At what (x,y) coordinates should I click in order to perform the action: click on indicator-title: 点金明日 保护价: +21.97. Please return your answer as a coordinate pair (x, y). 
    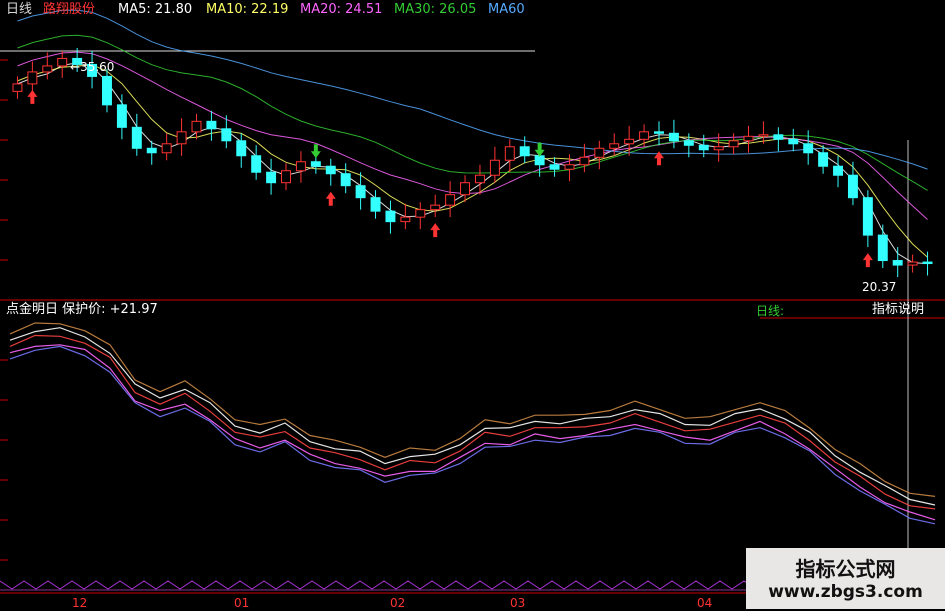
    Looking at the image, I should click on (82, 309).